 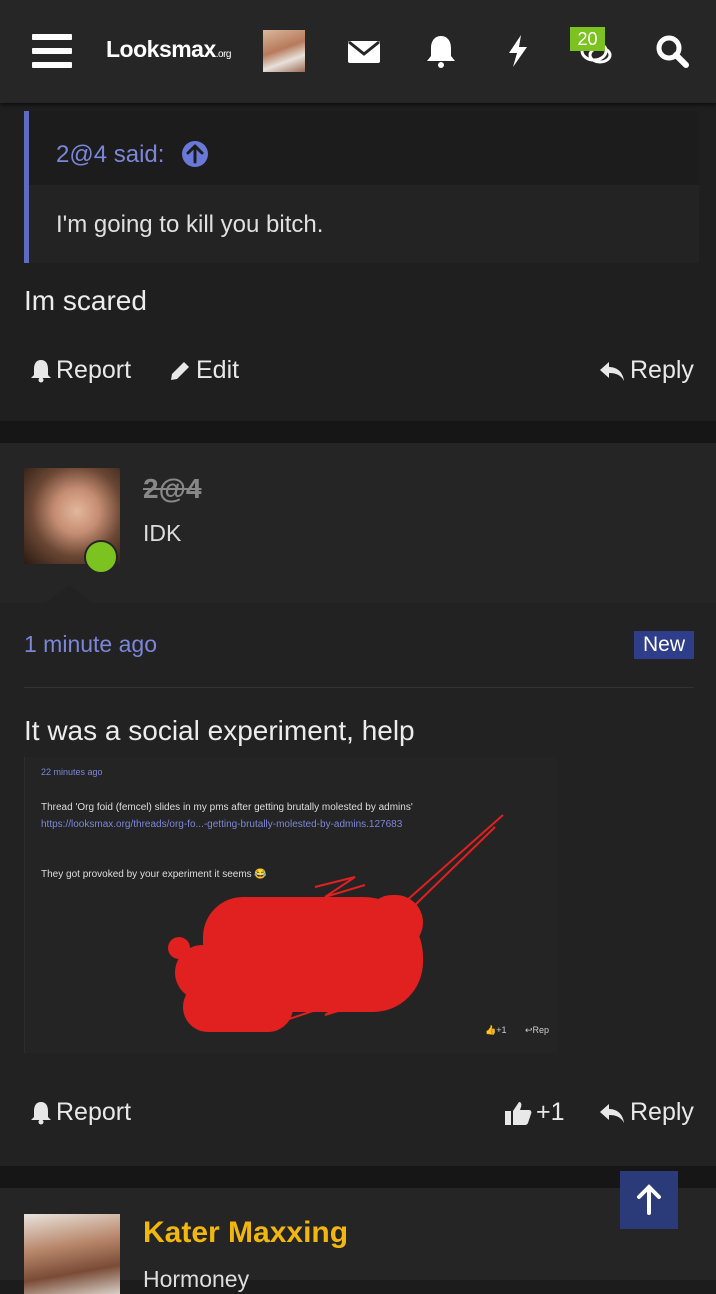 What do you see at coordinates (85, 300) in the screenshot?
I see `post-message: Im scared` at bounding box center [85, 300].